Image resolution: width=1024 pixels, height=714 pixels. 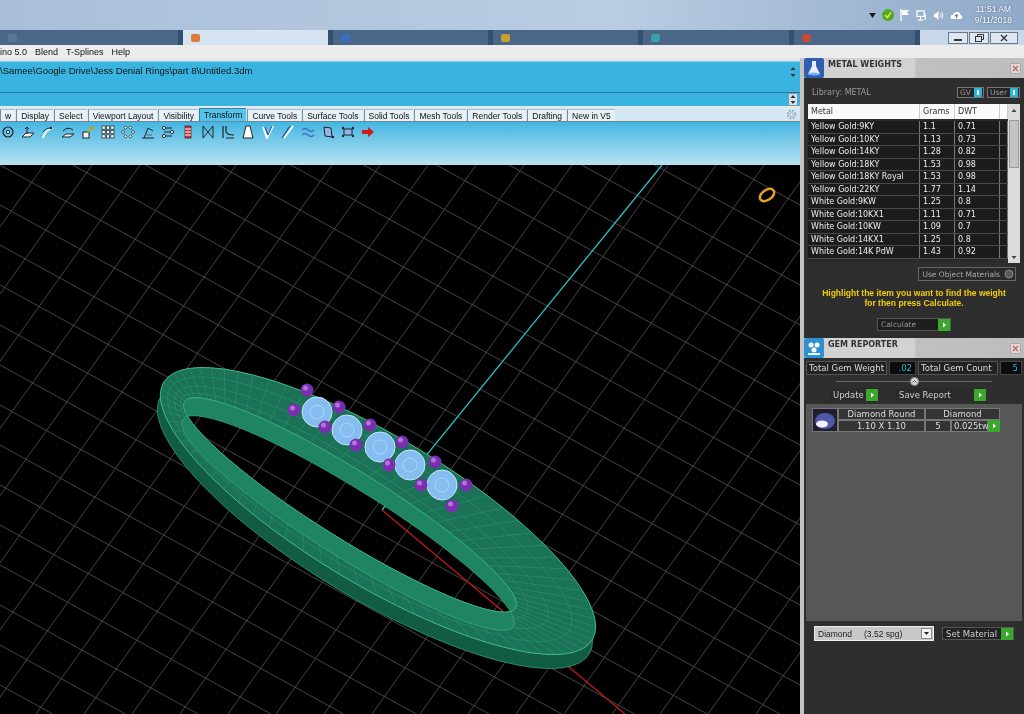 What do you see at coordinates (977, 139) in the screenshot?
I see `table-cell: 0.73` at bounding box center [977, 139].